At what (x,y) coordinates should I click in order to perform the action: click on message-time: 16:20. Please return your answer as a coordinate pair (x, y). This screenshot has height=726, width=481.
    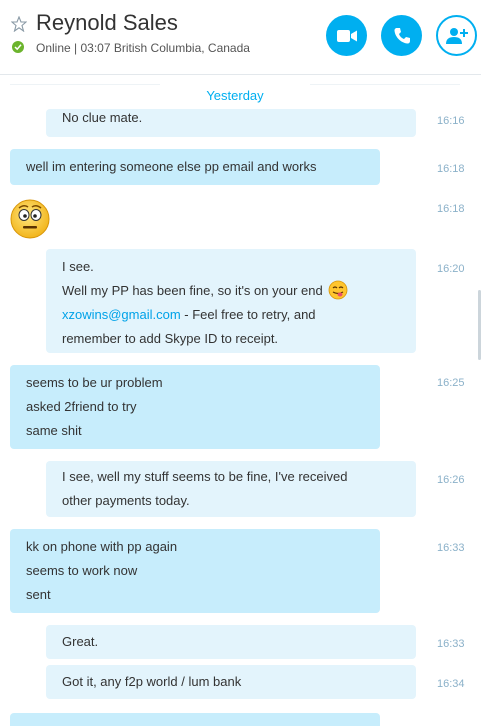
    Looking at the image, I should click on (451, 269).